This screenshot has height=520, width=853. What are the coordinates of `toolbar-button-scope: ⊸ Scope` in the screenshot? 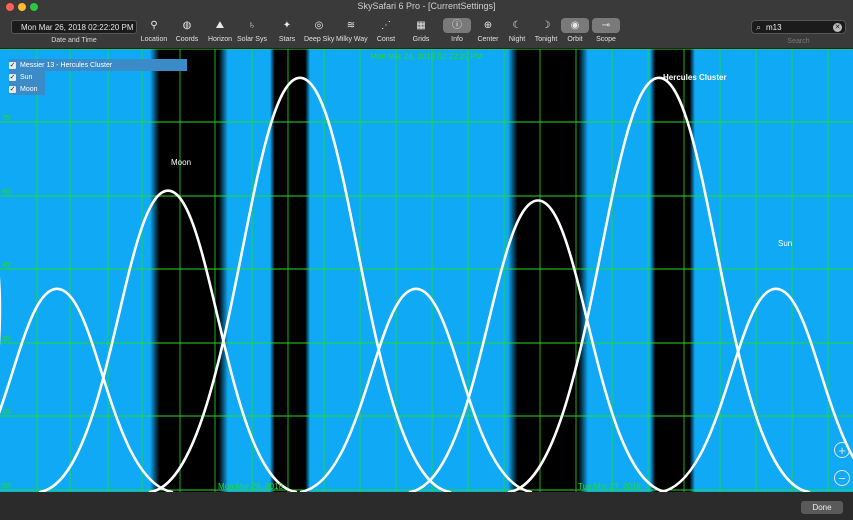 It's located at (606, 32).